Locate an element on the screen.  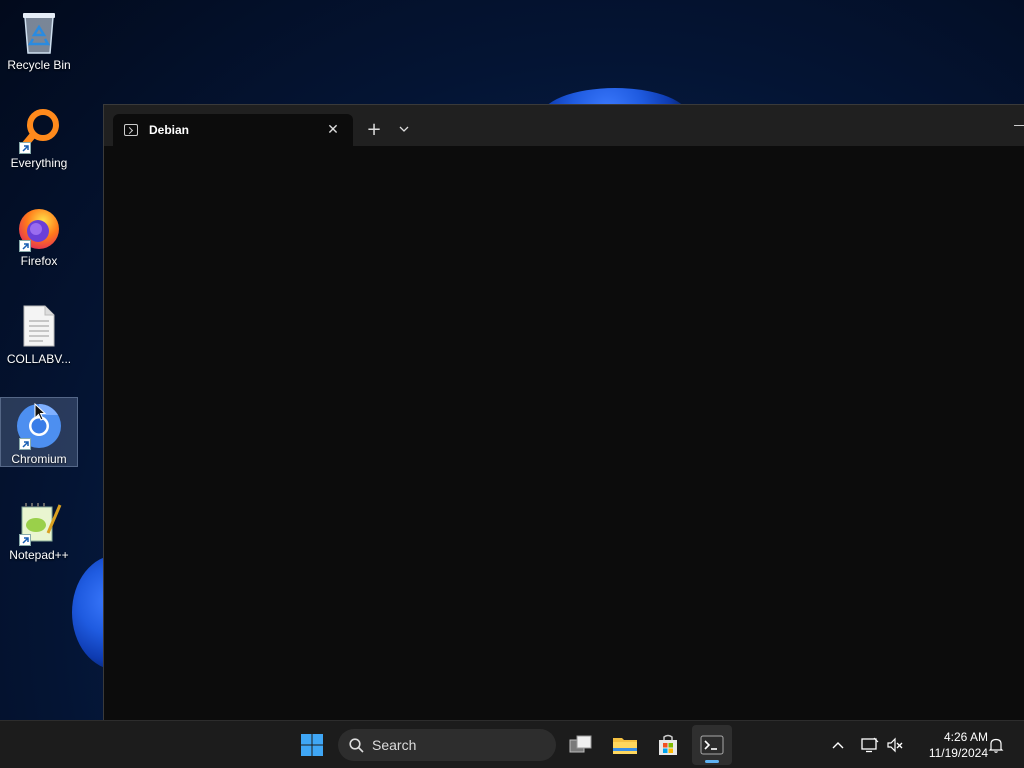
chevron-up-icon is located at coordinates (838, 745).